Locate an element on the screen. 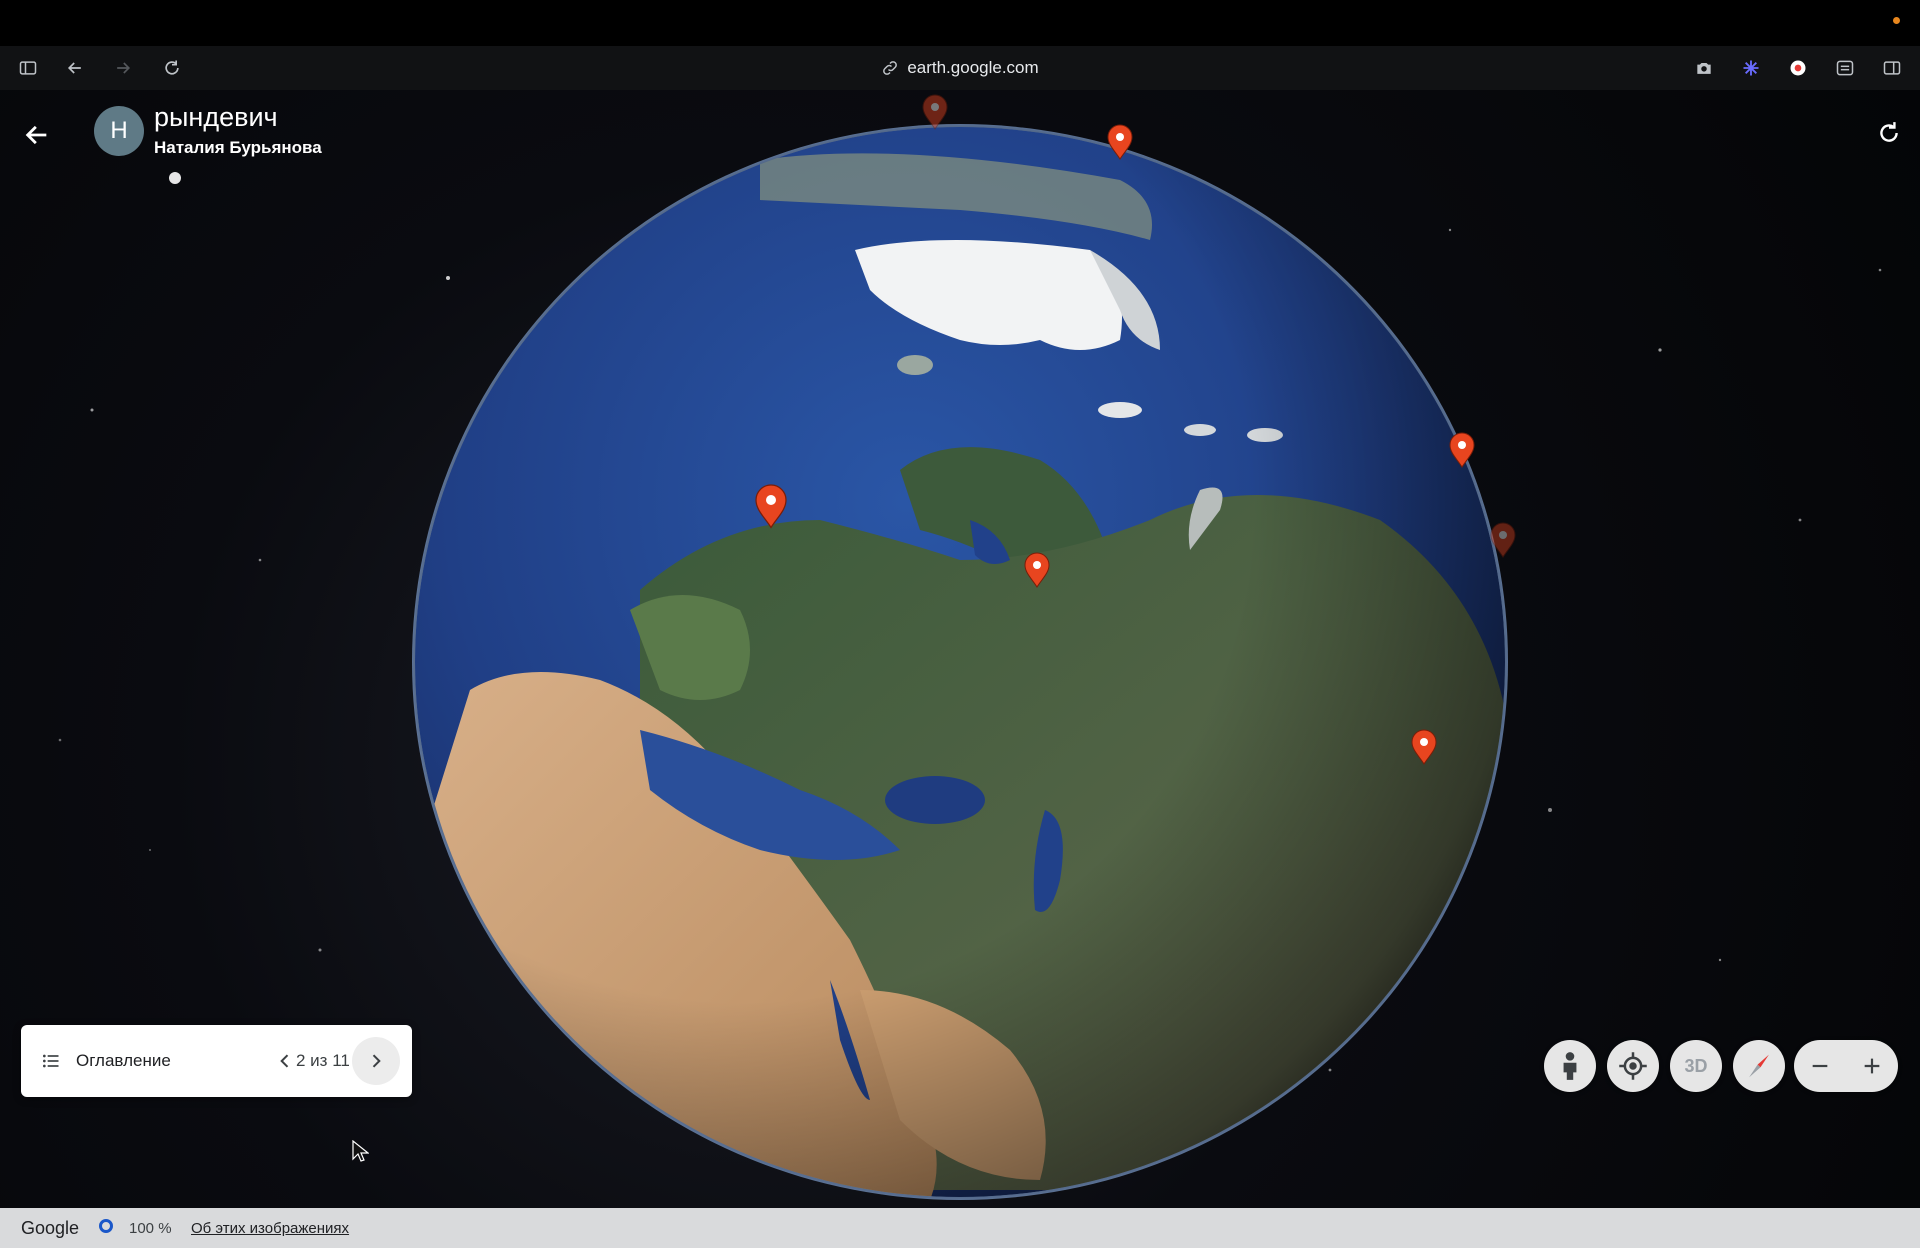  zoom-out-button is located at coordinates (1820, 1066).